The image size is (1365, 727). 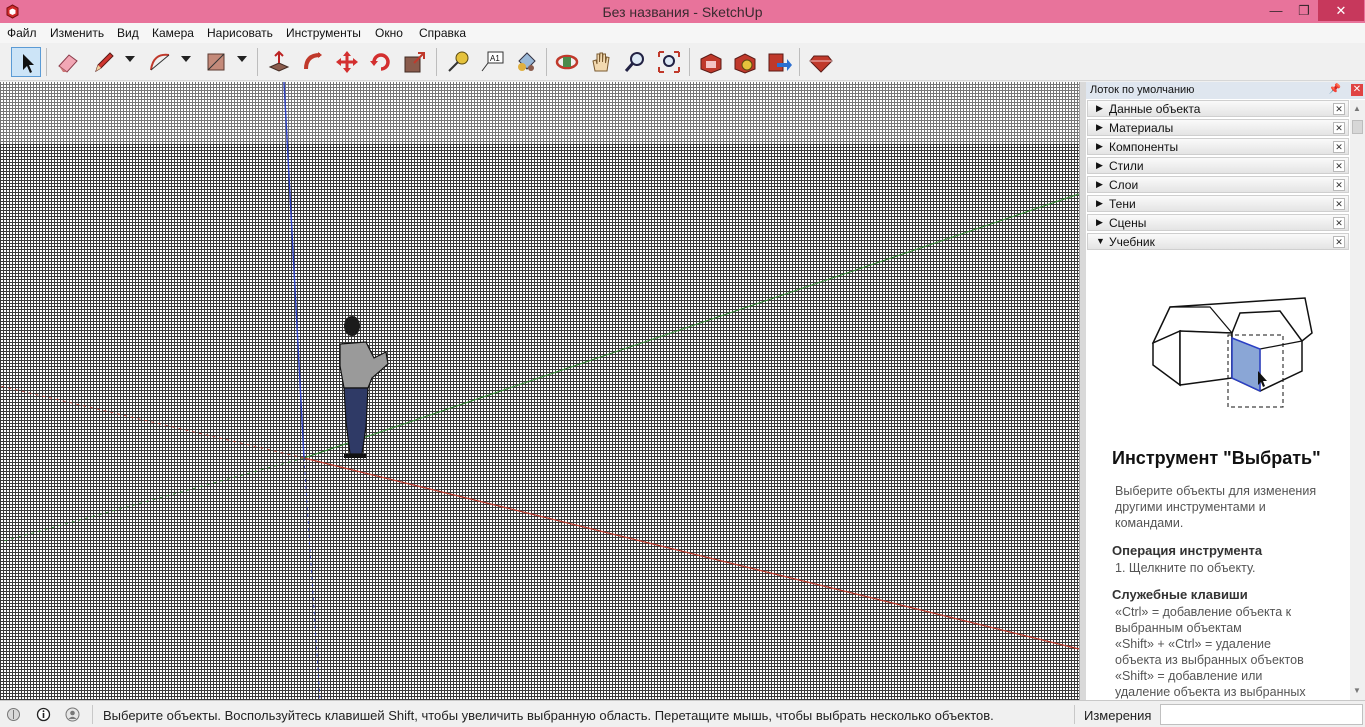 What do you see at coordinates (1357, 108) in the screenshot?
I see `scroll-up-arrow-icon: ▲` at bounding box center [1357, 108].